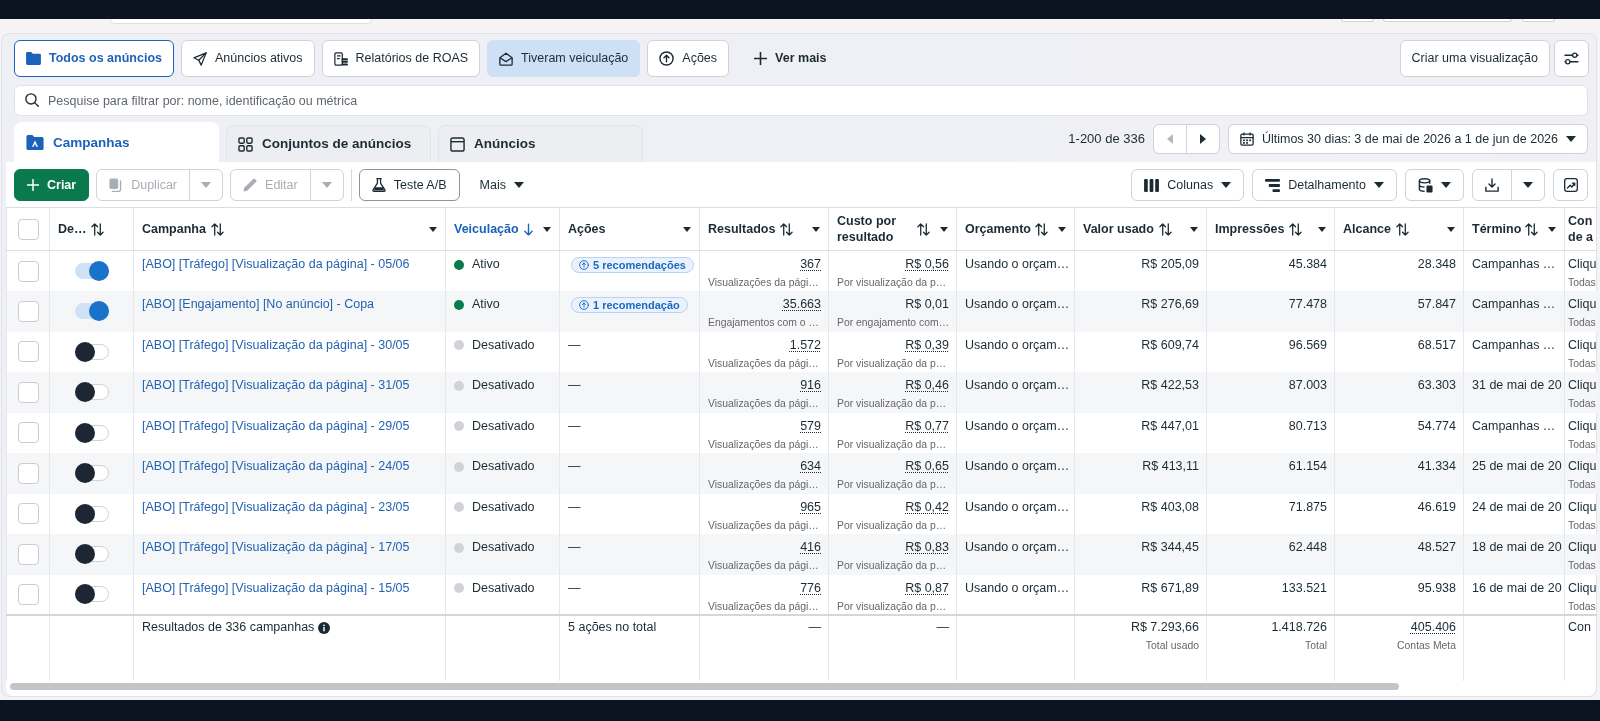 The width and height of the screenshot is (1600, 721). Describe the element at coordinates (1579, 627) in the screenshot. I see `table-cell-text: Con` at that location.